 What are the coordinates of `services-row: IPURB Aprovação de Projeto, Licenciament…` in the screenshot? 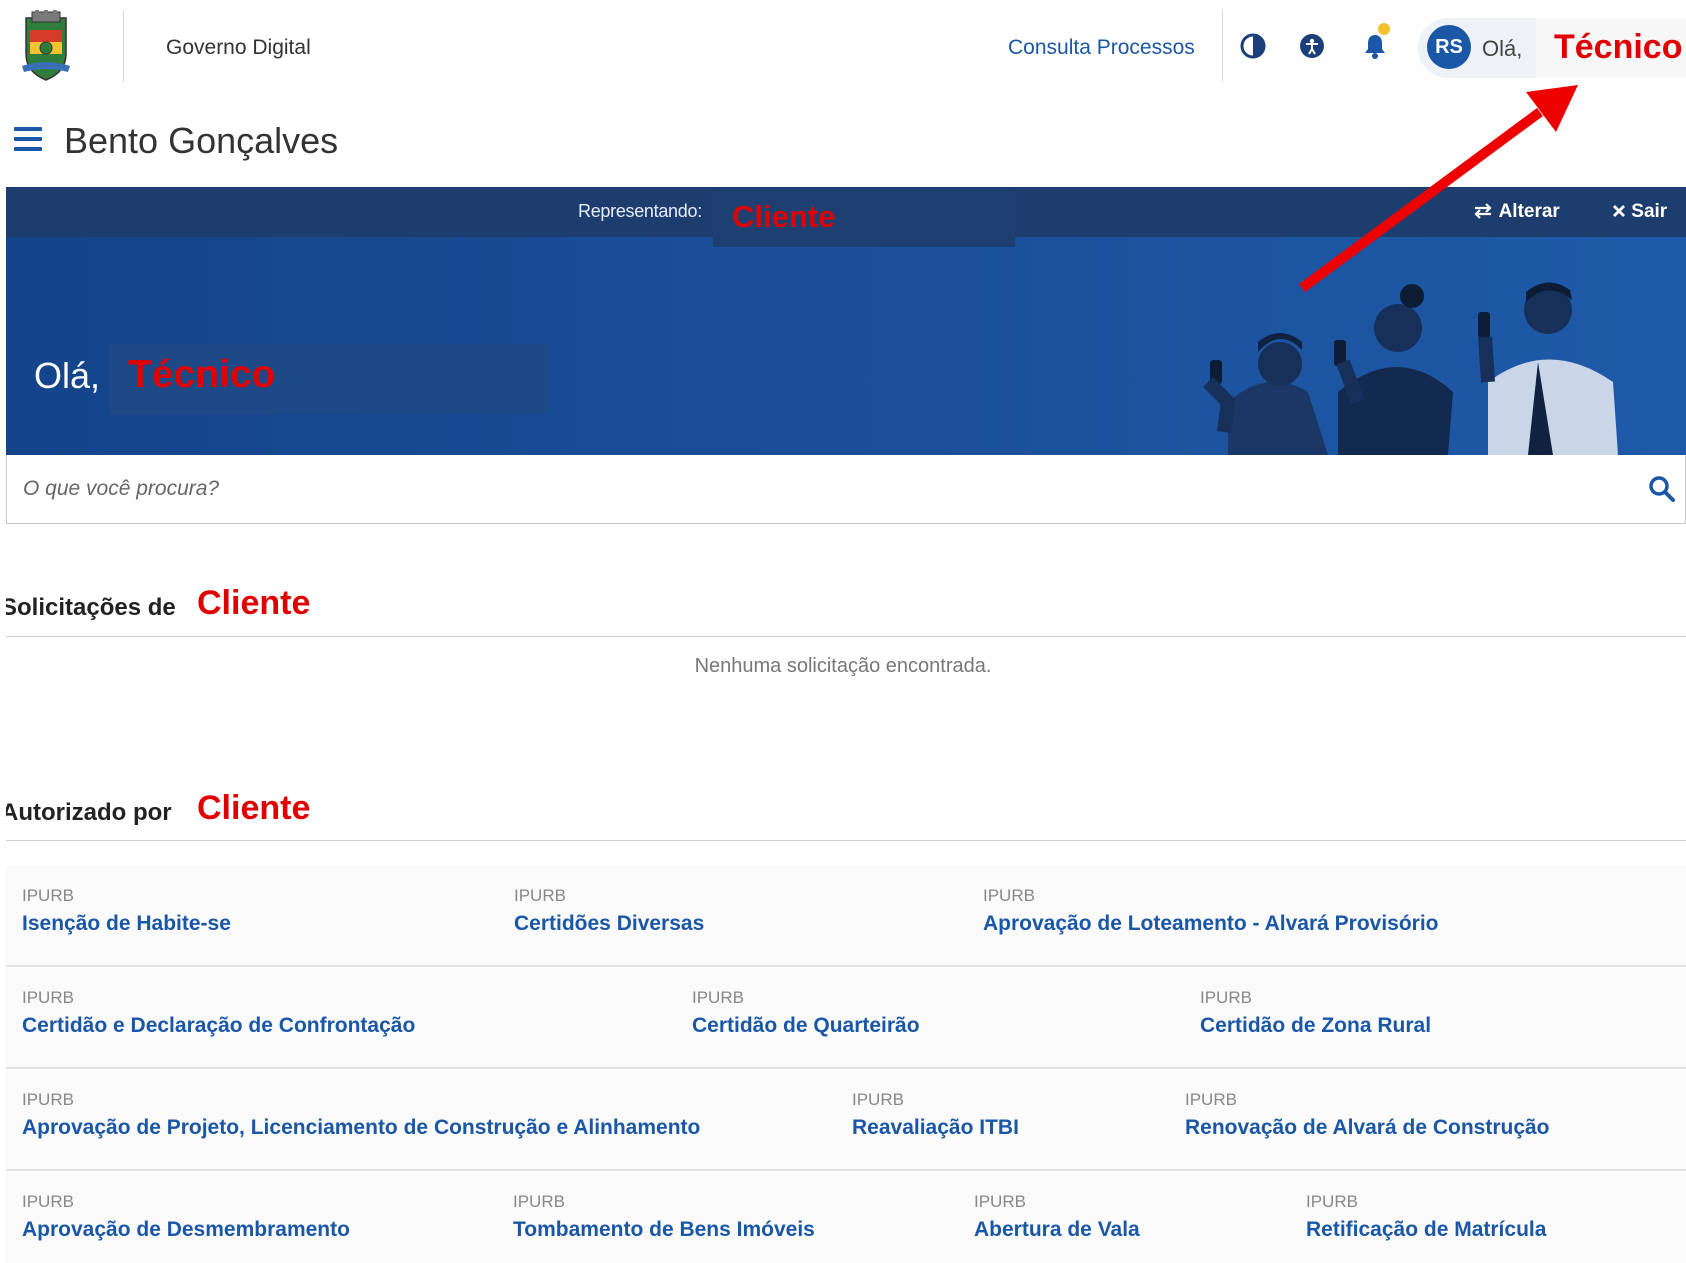 It's located at (846, 1120).